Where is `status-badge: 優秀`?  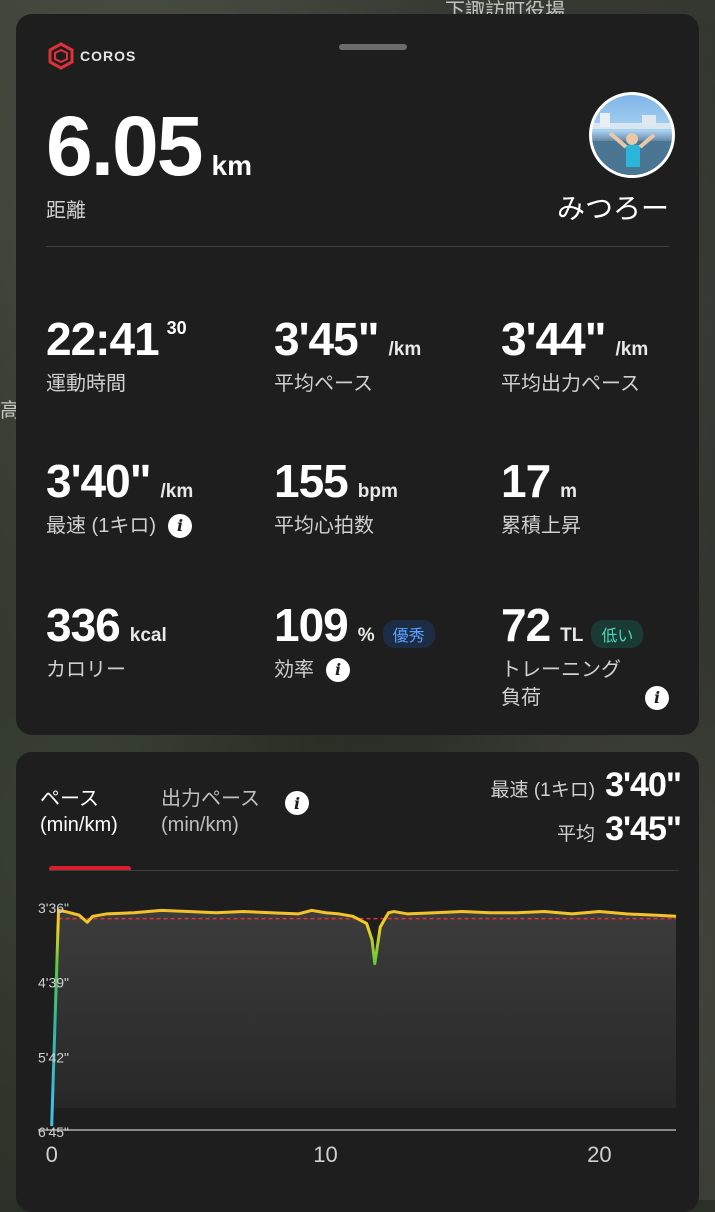
status-badge: 優秀 is located at coordinates (408, 634).